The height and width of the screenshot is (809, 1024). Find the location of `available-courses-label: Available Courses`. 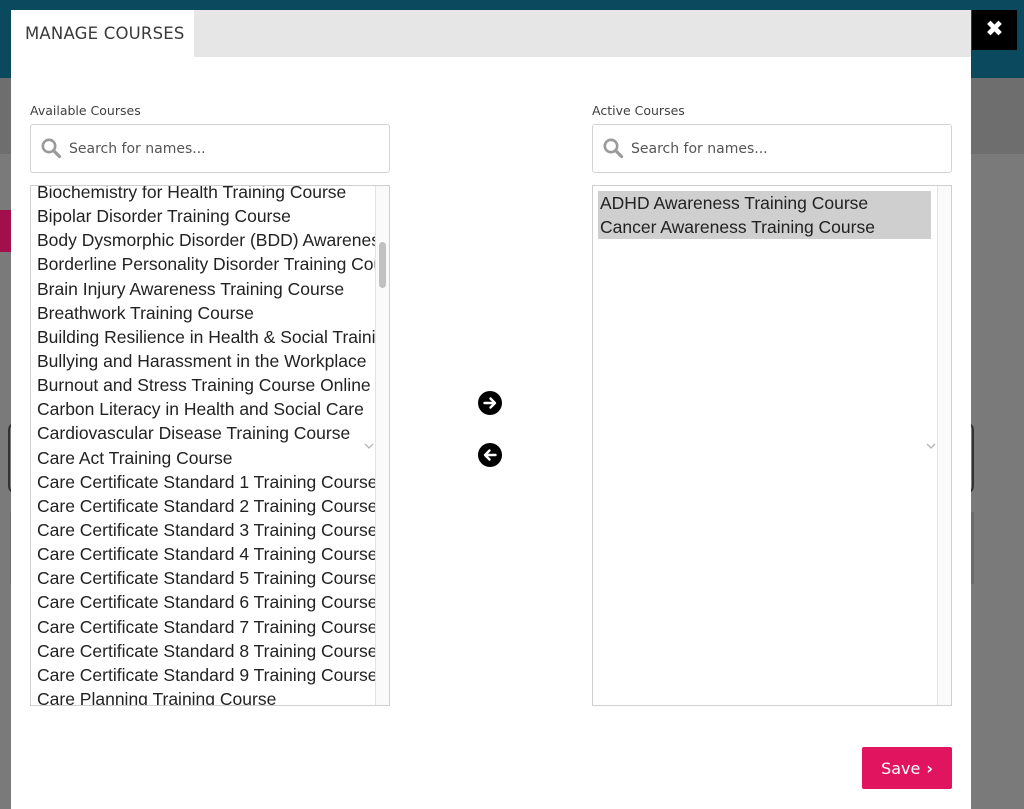

available-courses-label: Available Courses is located at coordinates (85, 110).